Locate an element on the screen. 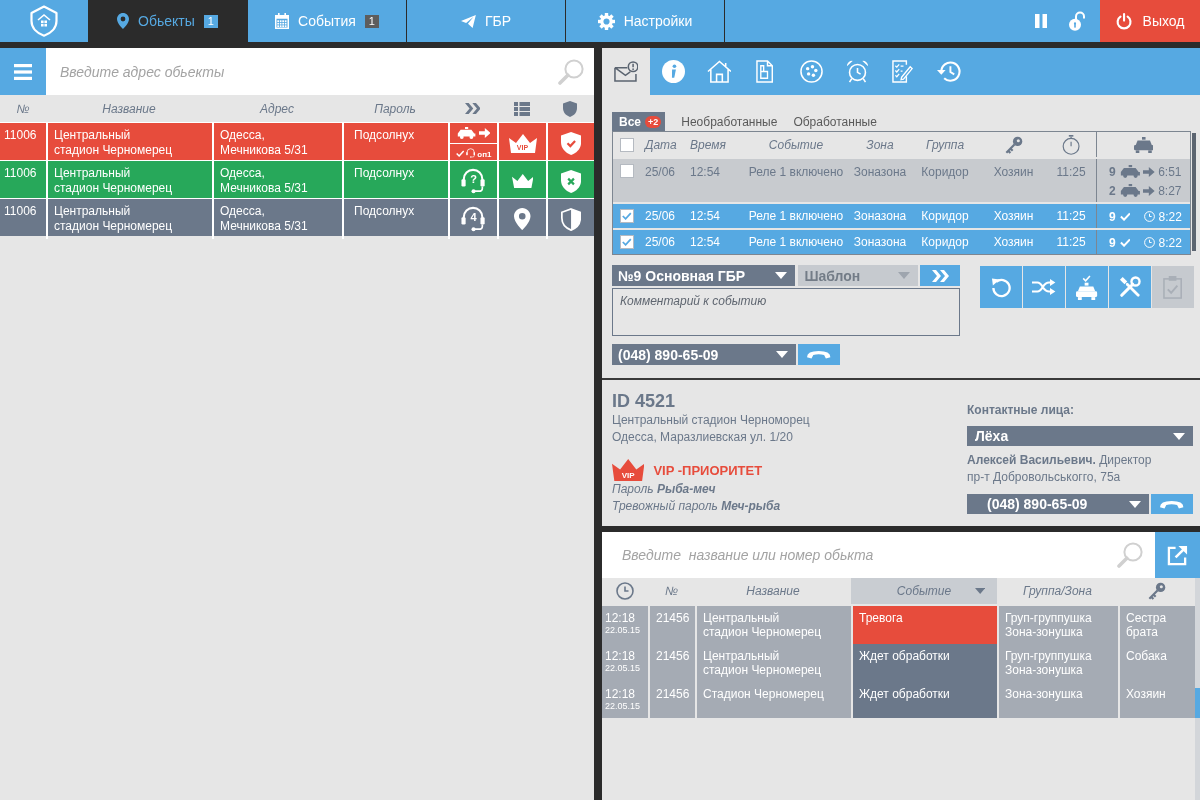 This screenshot has width=1200, height=800. search-field: Введите адрес обьекты is located at coordinates (320, 71).